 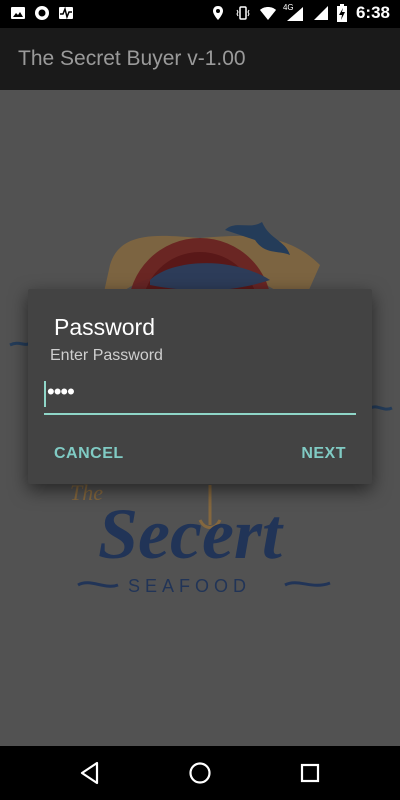 What do you see at coordinates (200, 396) in the screenshot?
I see `password-input: ••••` at bounding box center [200, 396].